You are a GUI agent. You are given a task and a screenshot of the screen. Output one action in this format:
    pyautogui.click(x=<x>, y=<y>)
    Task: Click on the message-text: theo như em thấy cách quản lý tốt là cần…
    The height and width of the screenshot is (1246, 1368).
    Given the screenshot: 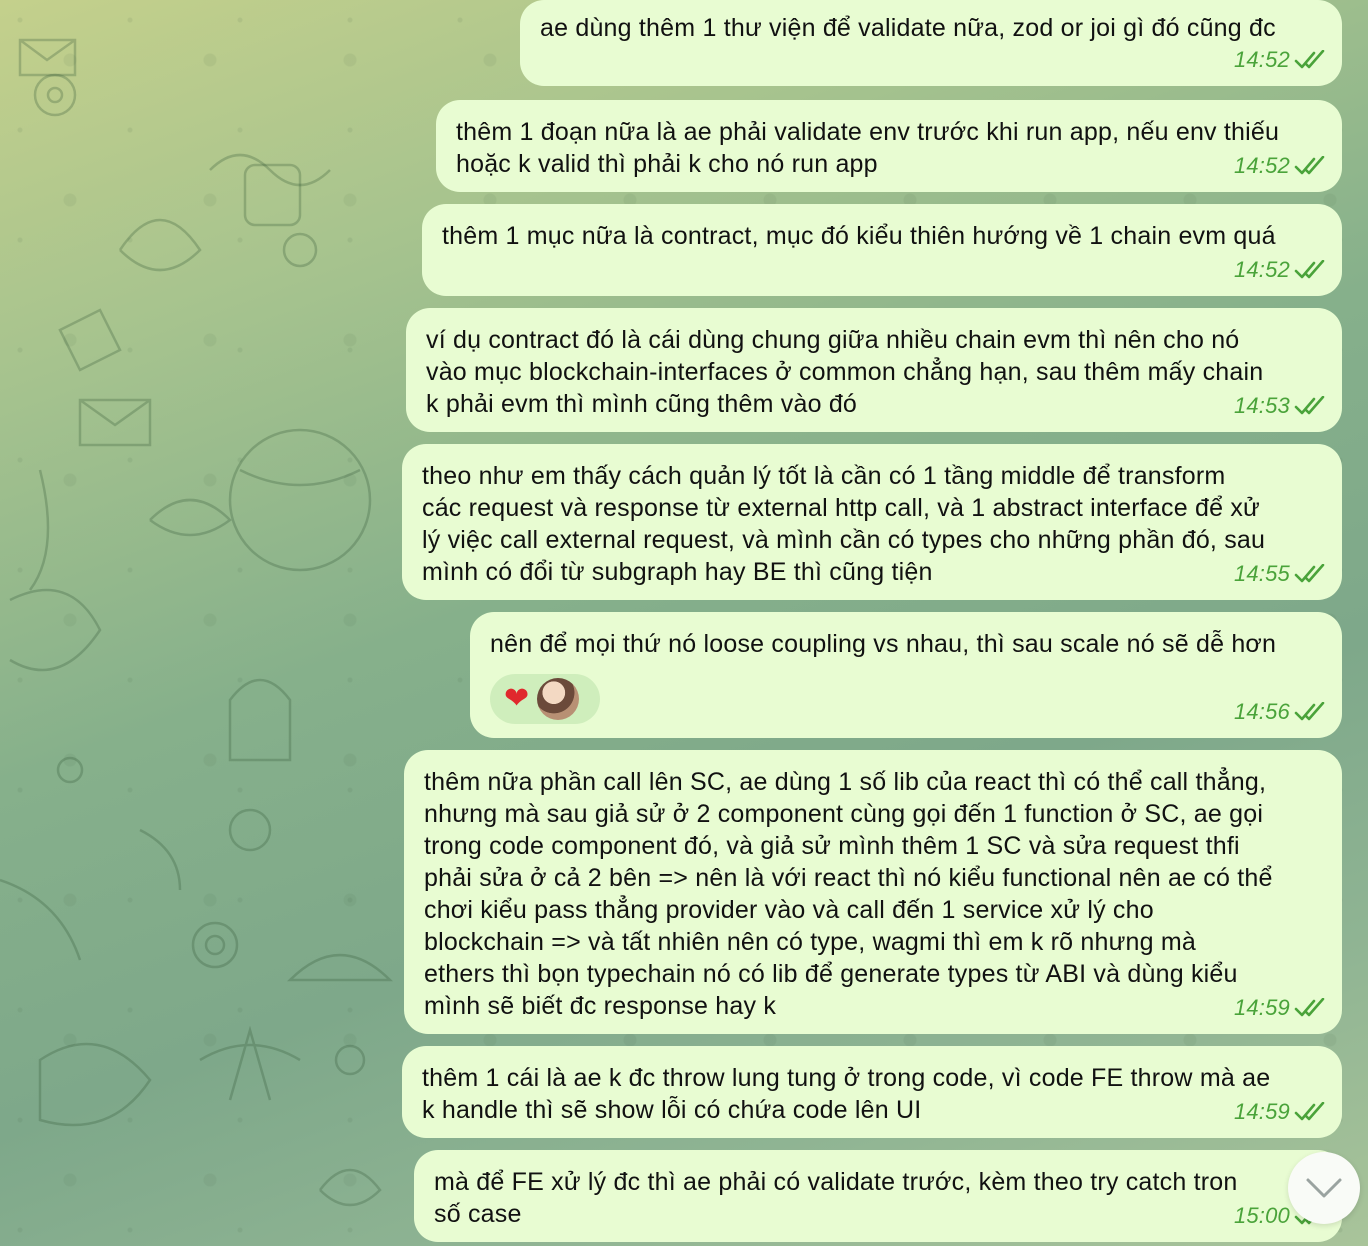 What is the action you would take?
    pyautogui.click(x=844, y=524)
    